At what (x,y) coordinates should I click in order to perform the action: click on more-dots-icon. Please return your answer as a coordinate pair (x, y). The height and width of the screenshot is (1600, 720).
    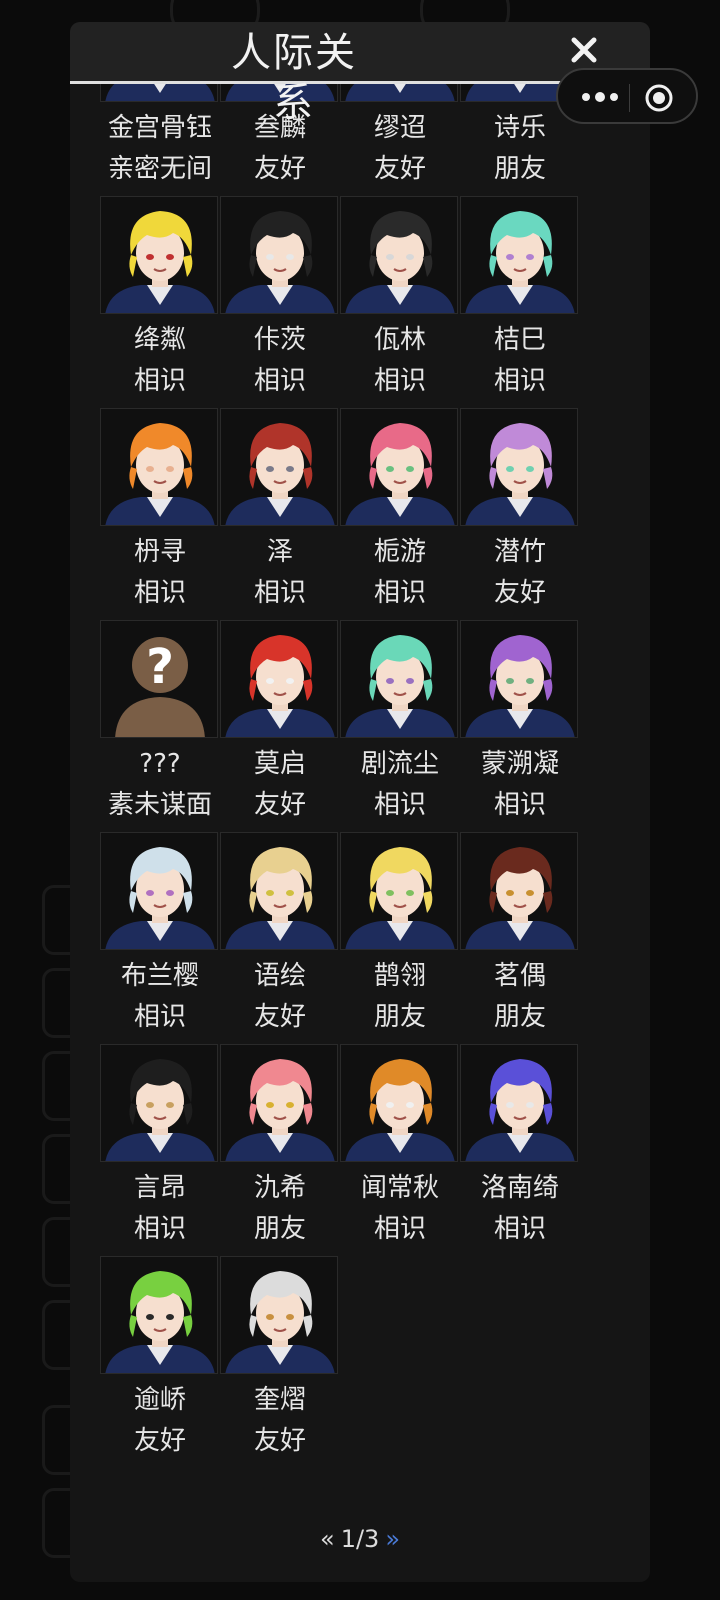
    Looking at the image, I should click on (600, 97).